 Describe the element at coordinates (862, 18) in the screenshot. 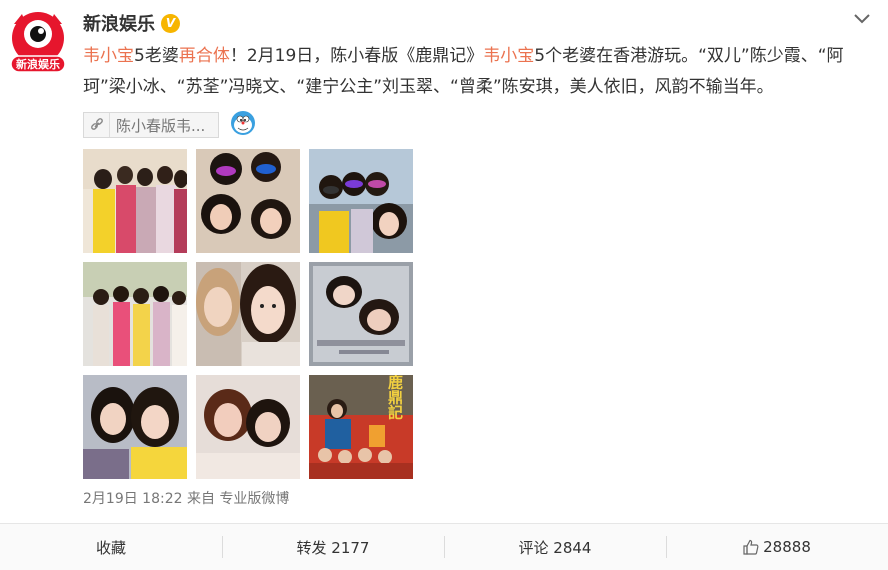

I see `chevron-down-icon` at that location.